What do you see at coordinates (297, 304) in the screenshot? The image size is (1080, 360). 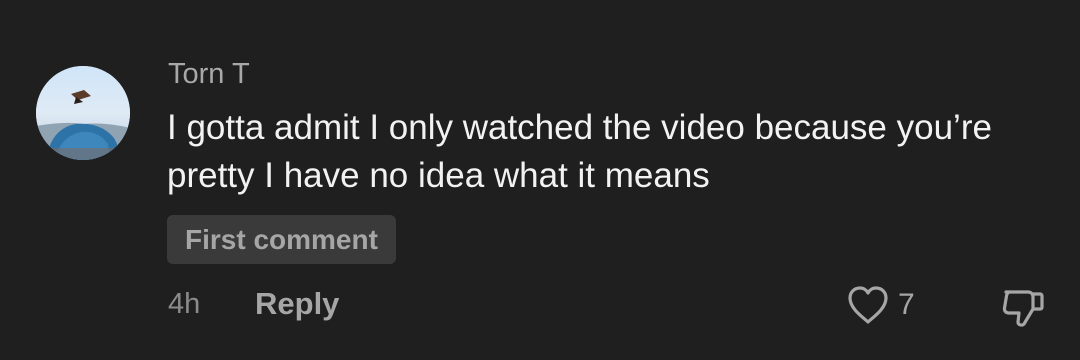 I see `reply-button: Reply` at bounding box center [297, 304].